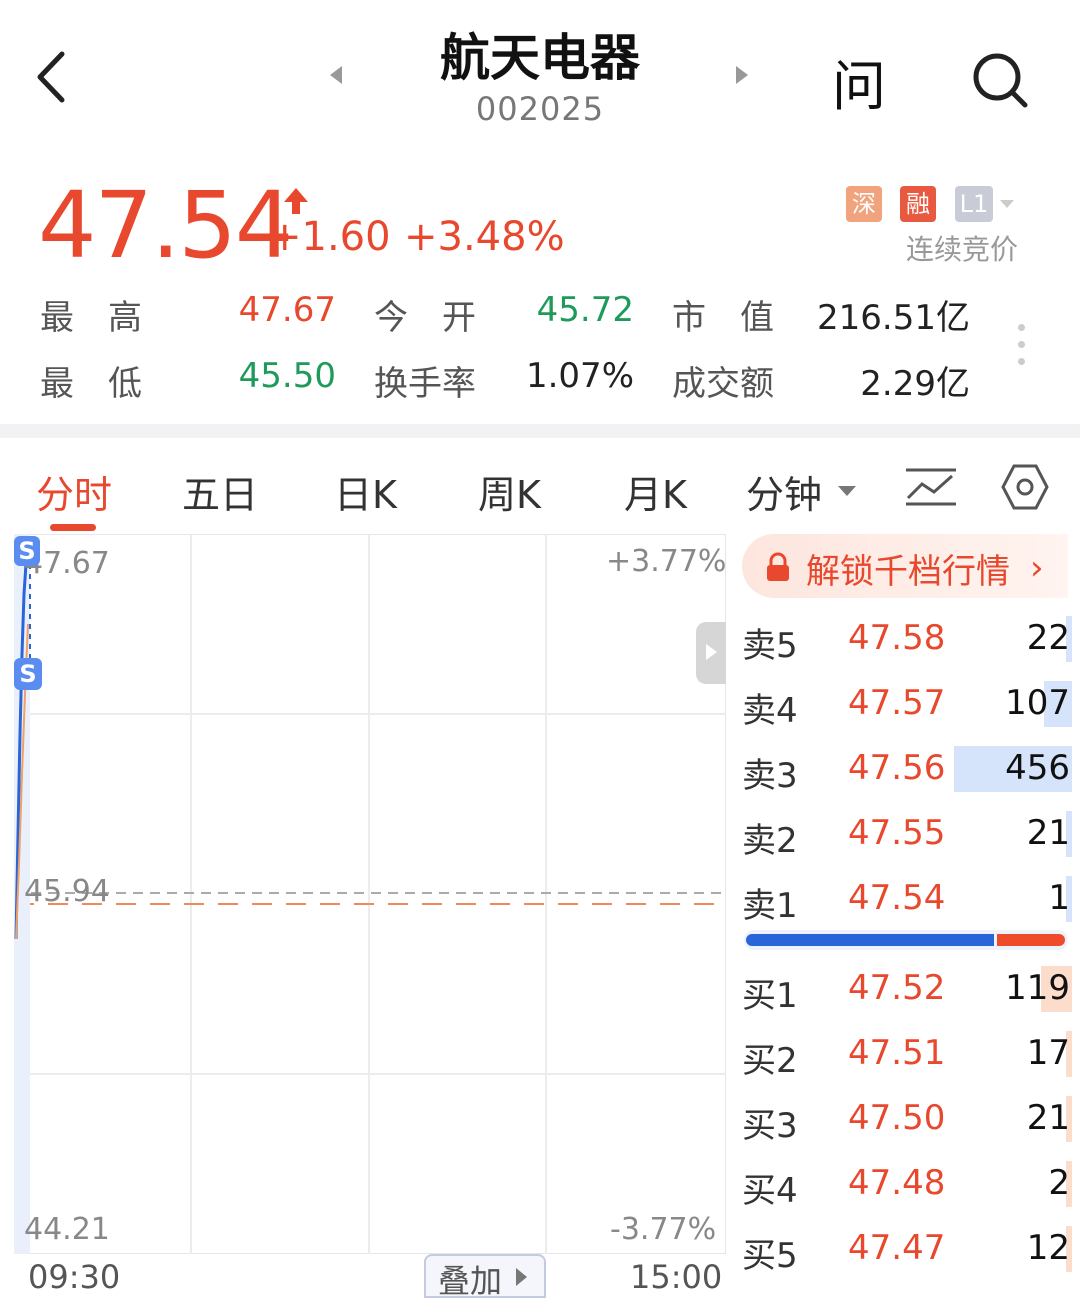 The image size is (1080, 1302). I want to click on buy-level-price: 47.47, so click(897, 1248).